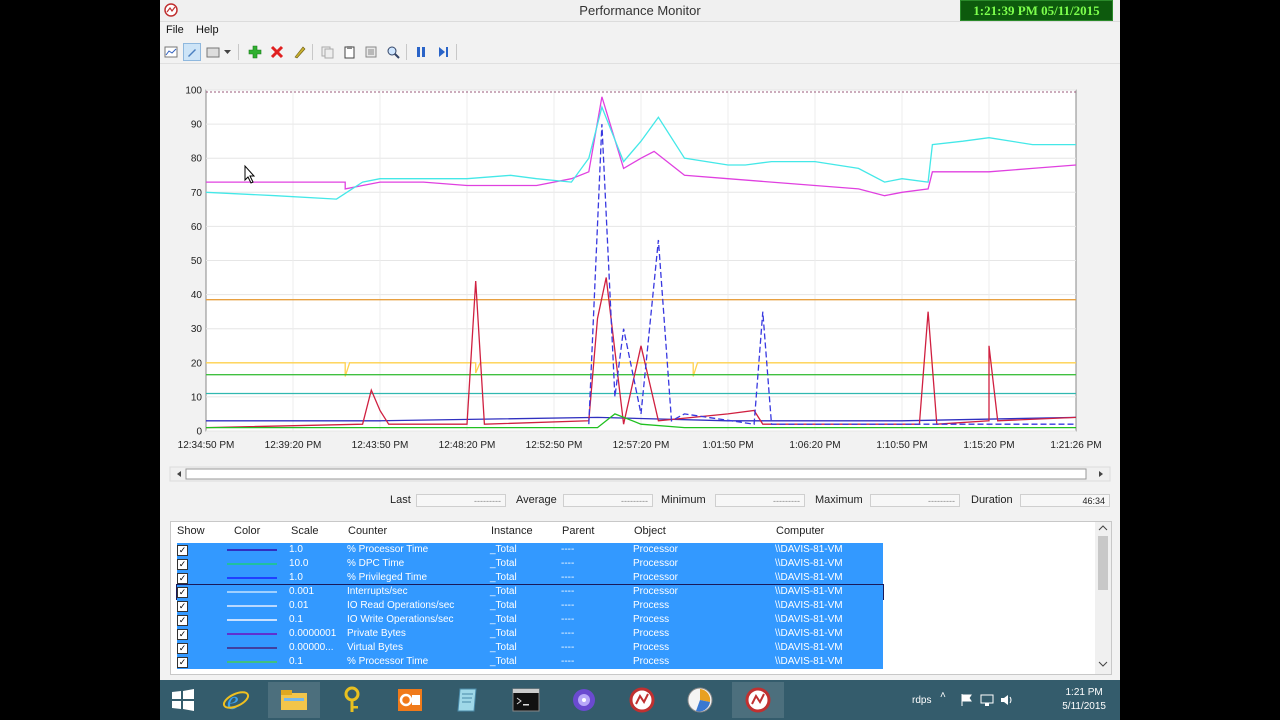 This screenshot has width=1280, height=720. What do you see at coordinates (175, 30) in the screenshot?
I see `menu-file: File` at bounding box center [175, 30].